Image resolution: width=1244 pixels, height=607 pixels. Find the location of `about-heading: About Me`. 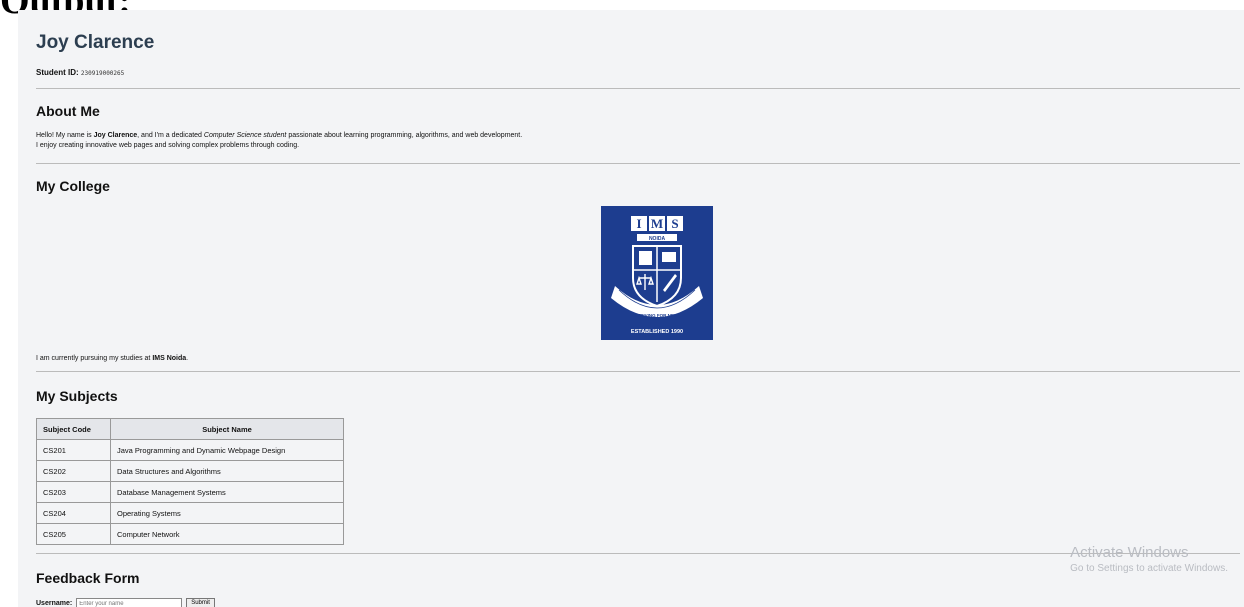

about-heading: About Me is located at coordinates (68, 111).